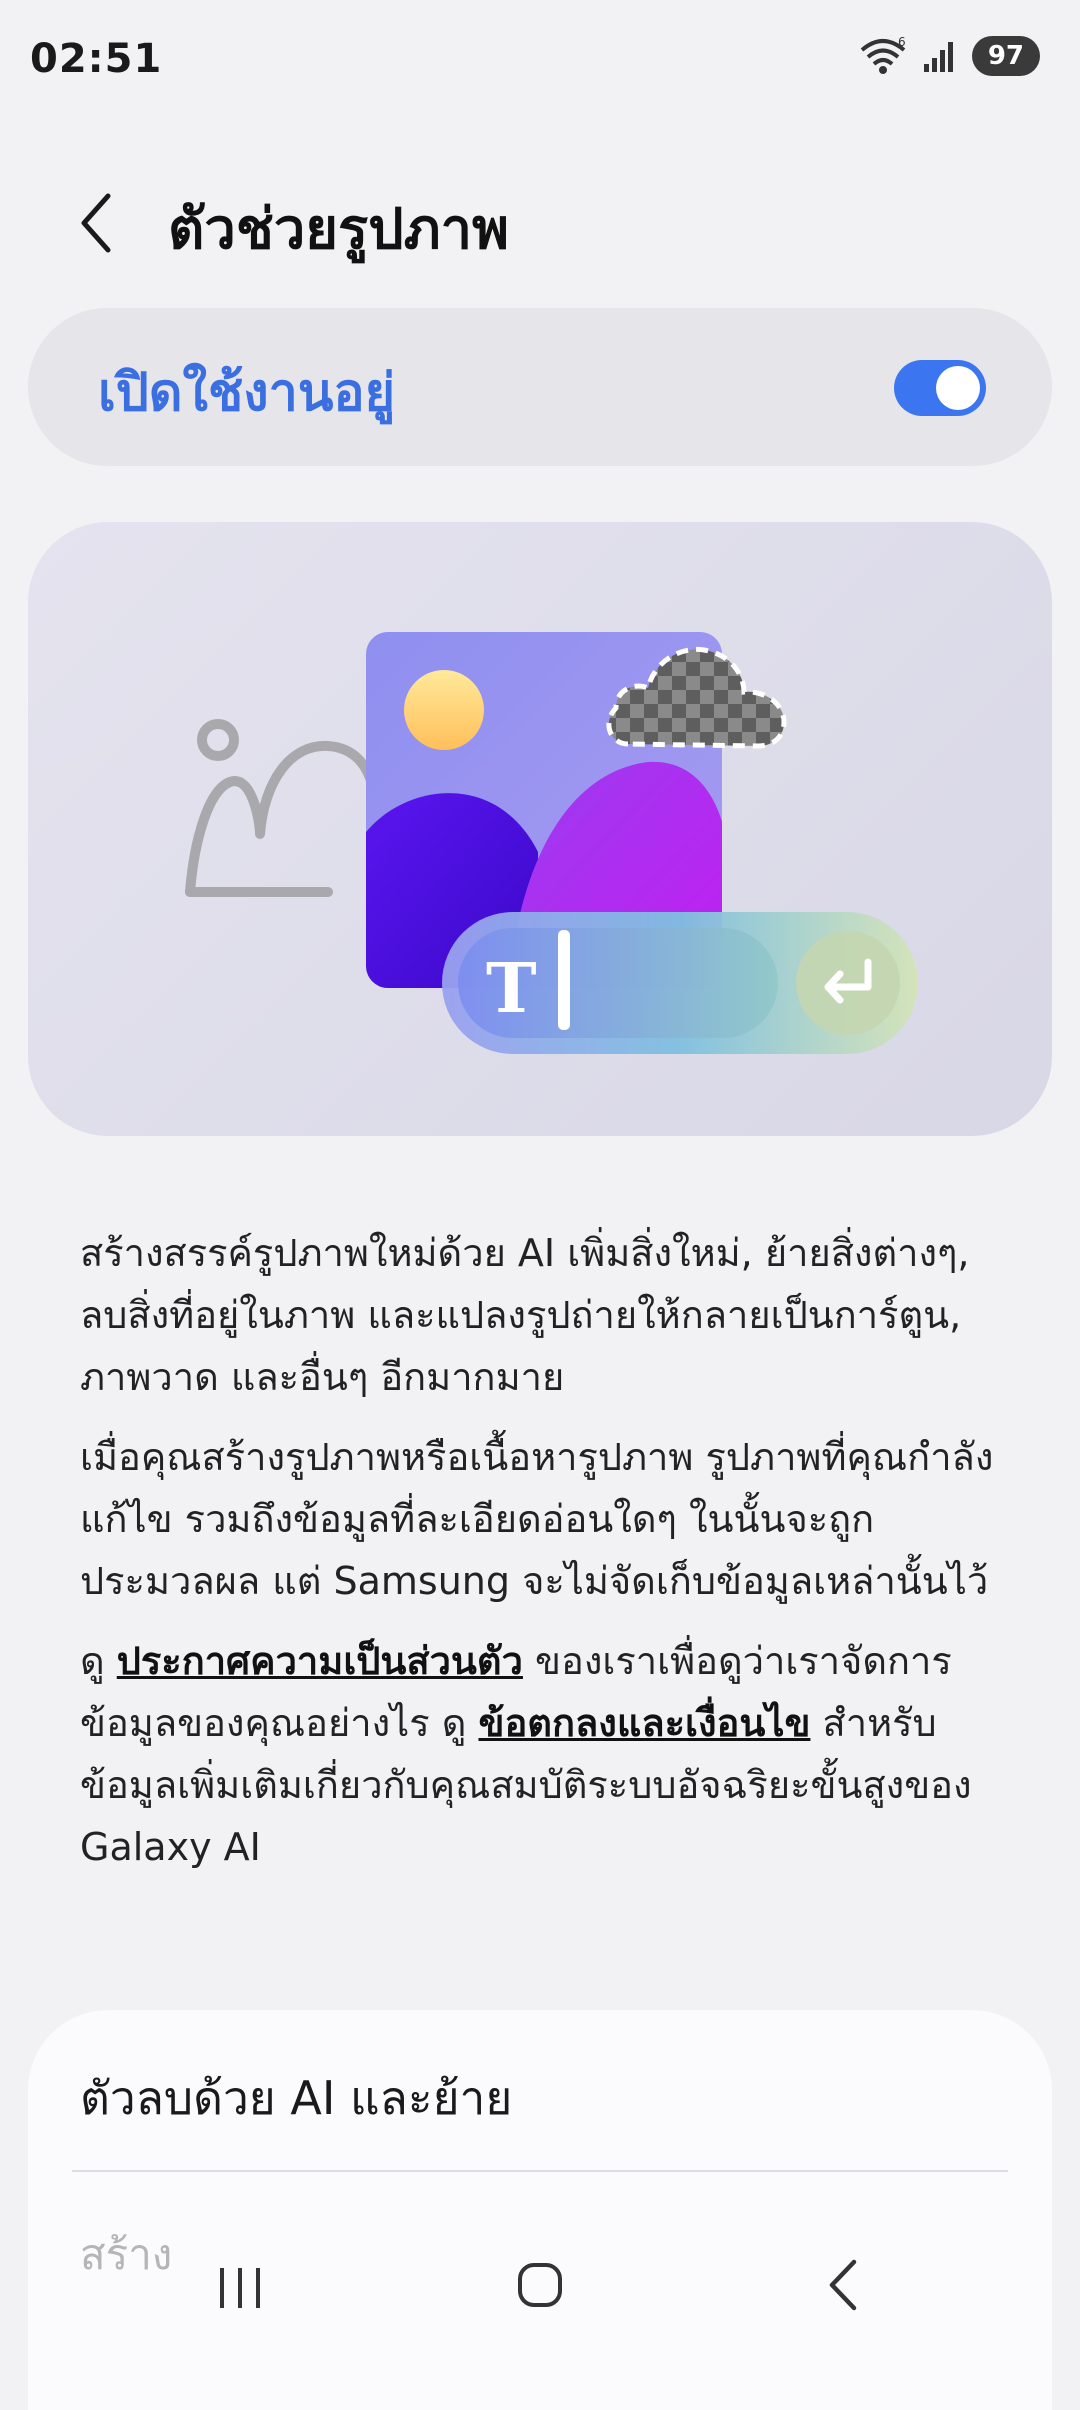 This screenshot has height=2410, width=1080. Describe the element at coordinates (958, 388) in the screenshot. I see `toggle-knob` at that location.